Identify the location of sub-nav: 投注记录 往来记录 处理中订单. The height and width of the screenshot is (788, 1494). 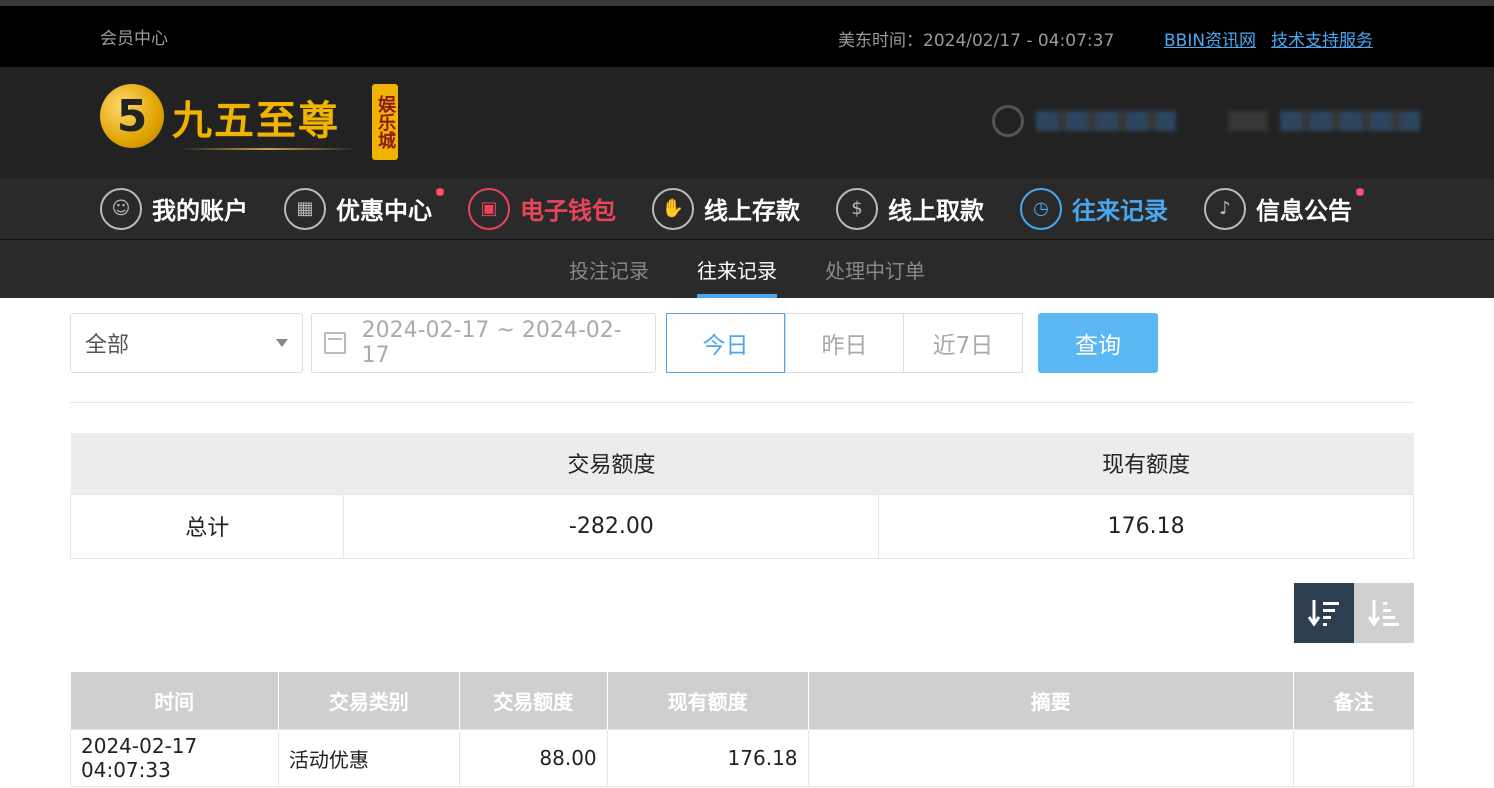
(747, 269).